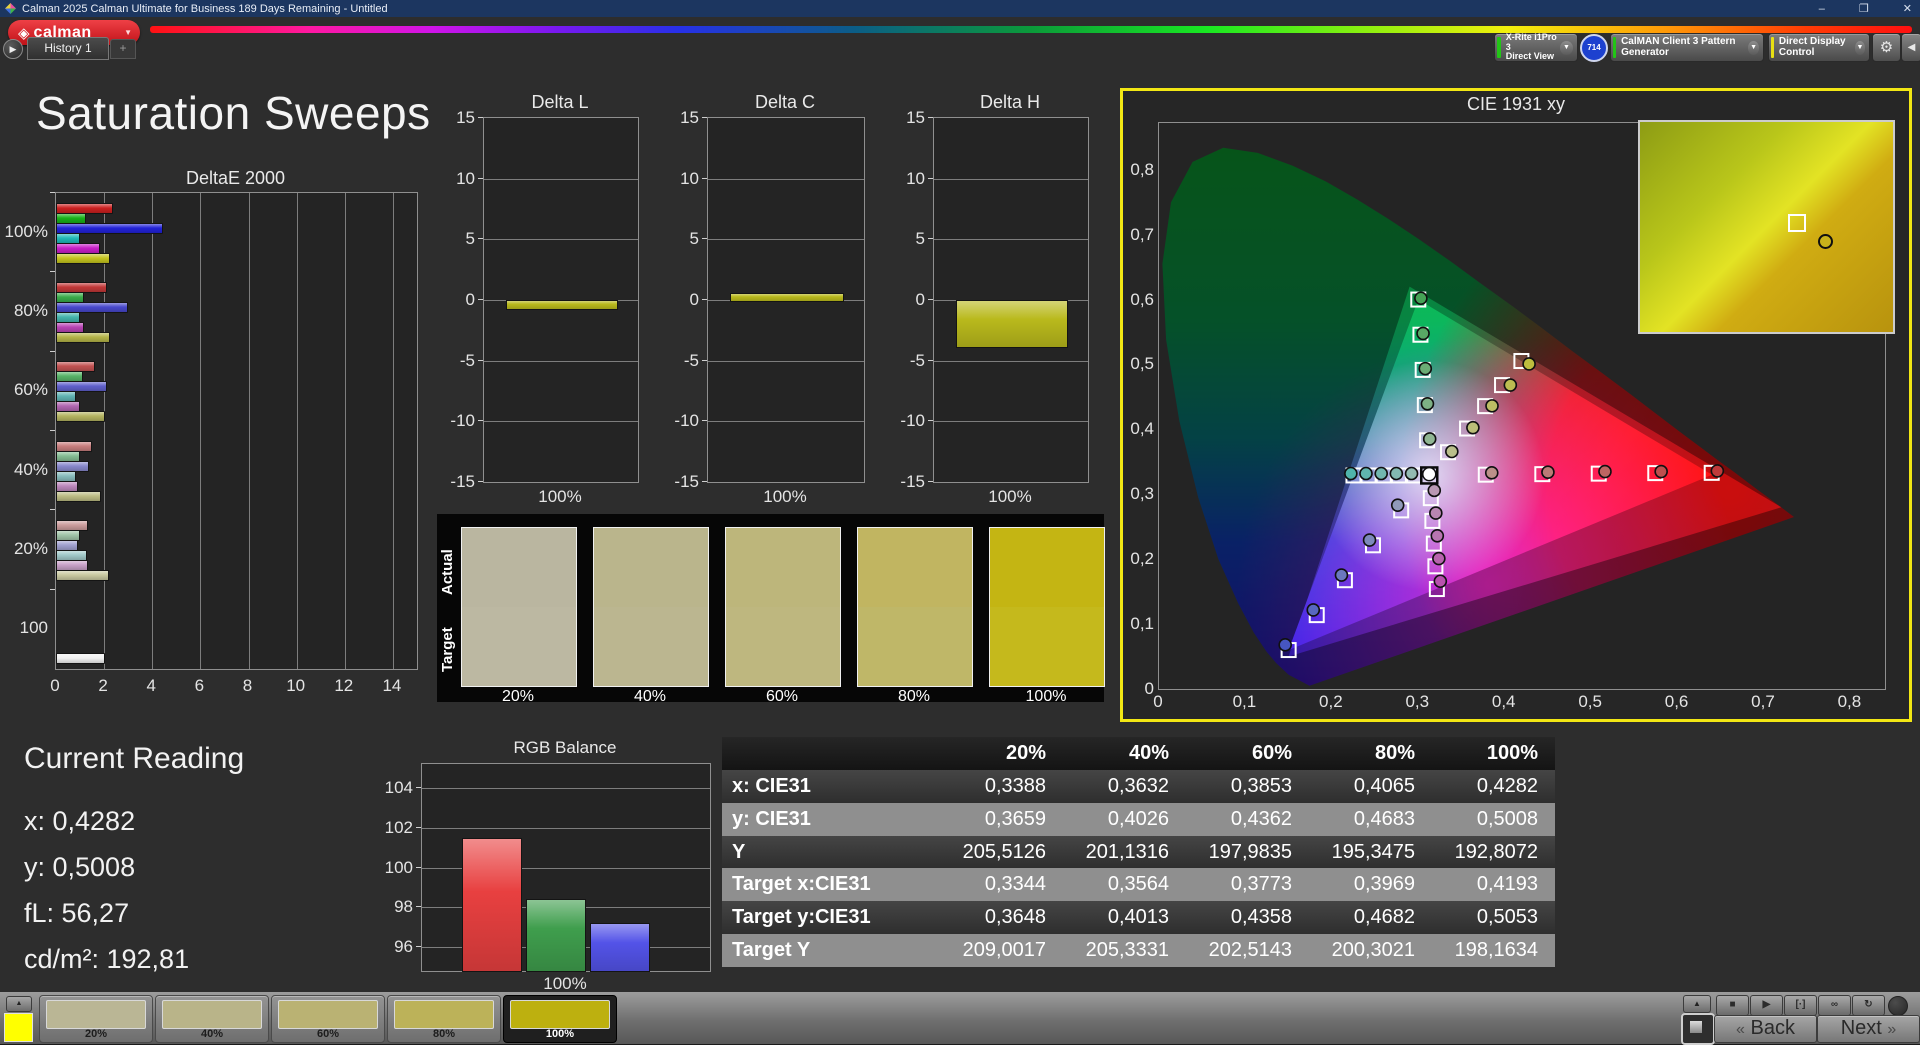 The image size is (1920, 1045). I want to click on delta-y-tick: 10, so click(689, 178).